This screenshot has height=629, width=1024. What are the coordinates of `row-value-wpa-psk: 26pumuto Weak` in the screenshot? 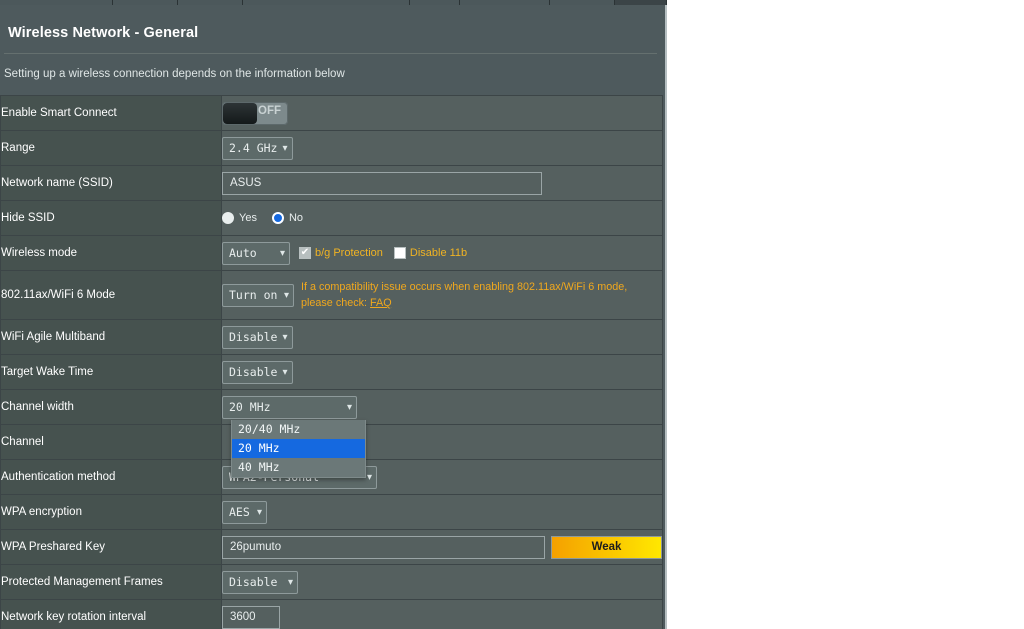 It's located at (442, 547).